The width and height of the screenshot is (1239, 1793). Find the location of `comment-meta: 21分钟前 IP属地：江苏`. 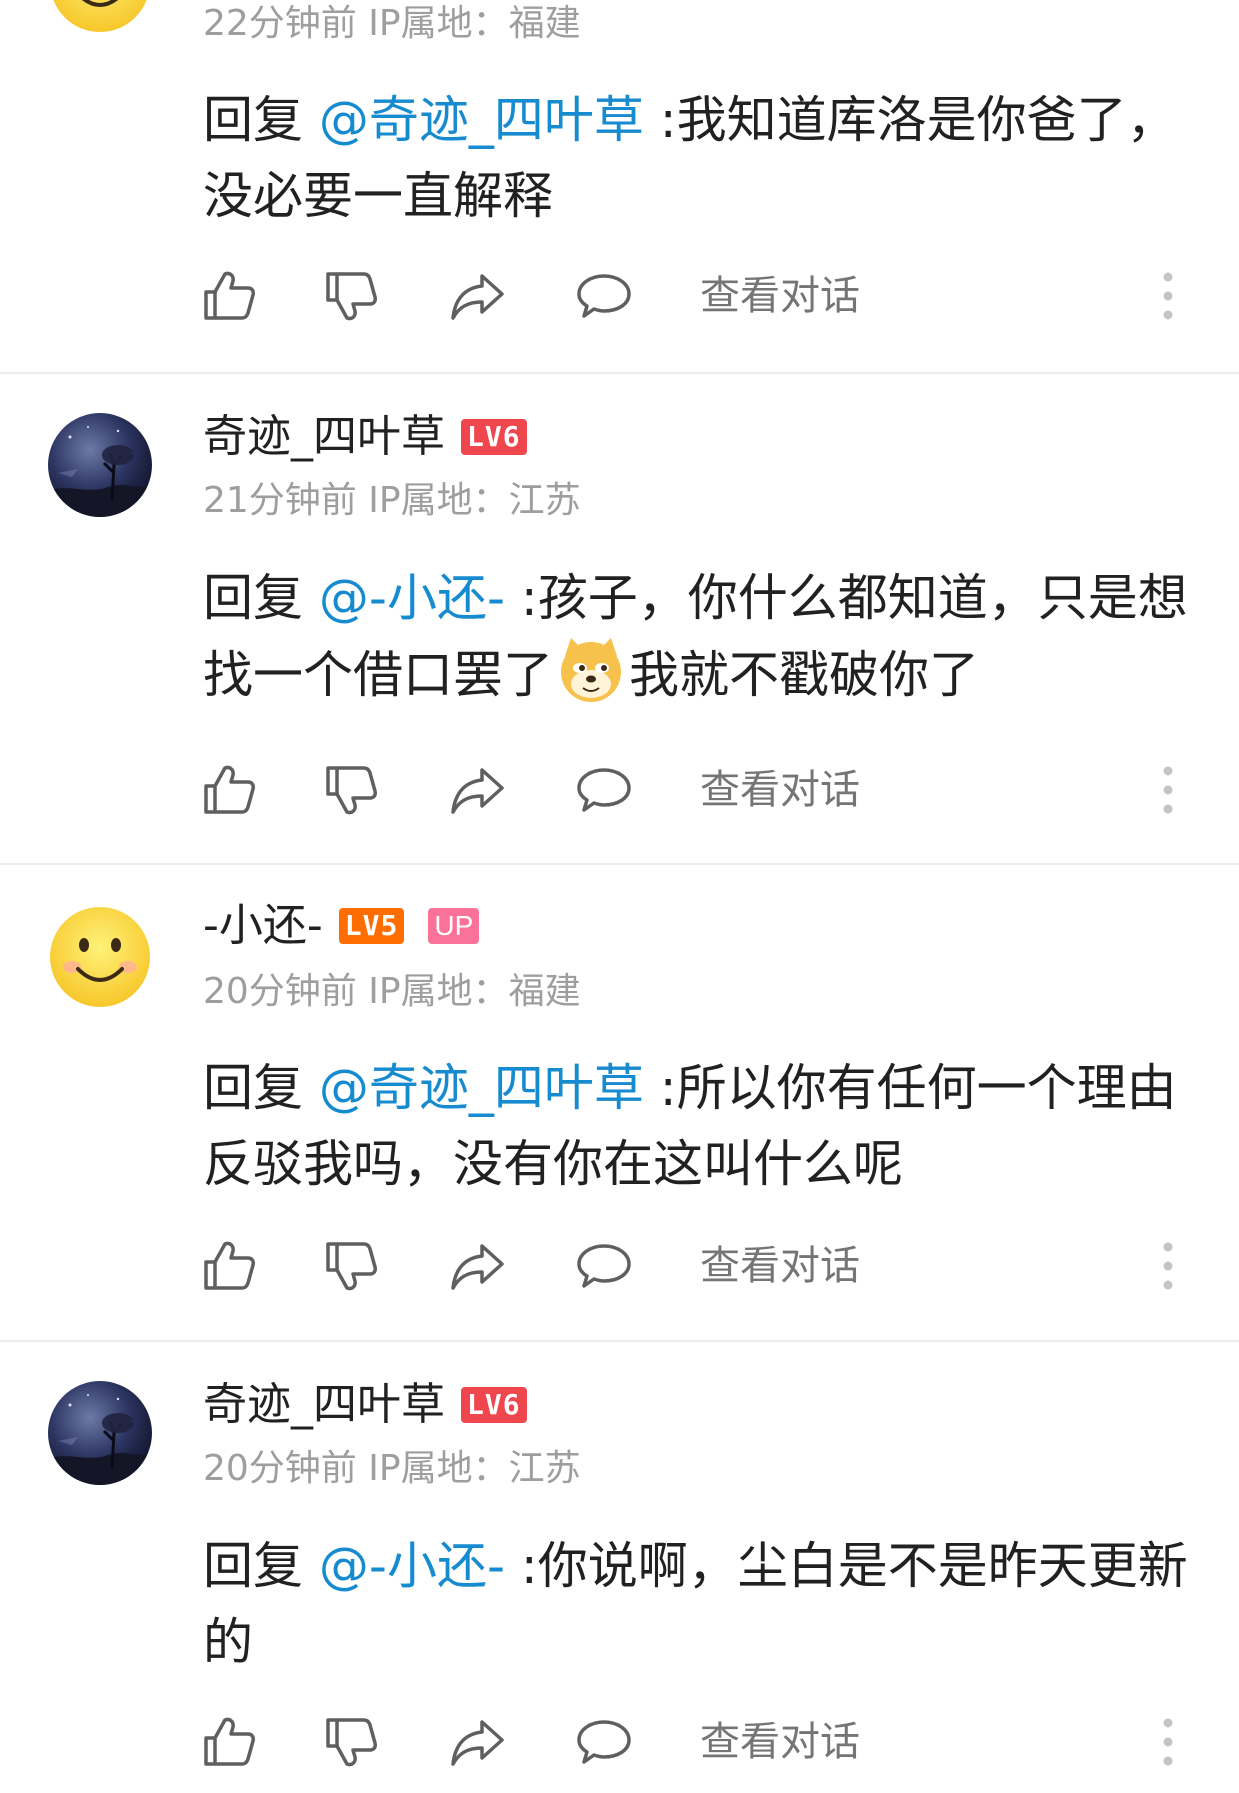

comment-meta: 21分钟前 IP属地：江苏 is located at coordinates (392, 500).